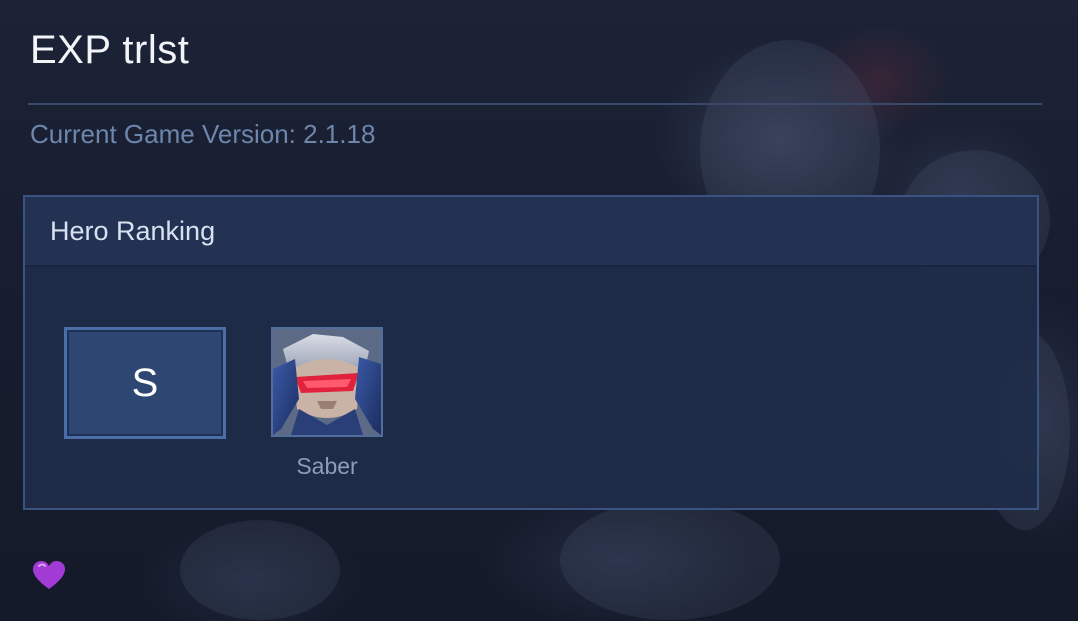  Describe the element at coordinates (110, 50) in the screenshot. I see `page-title: EXP trlst` at that location.